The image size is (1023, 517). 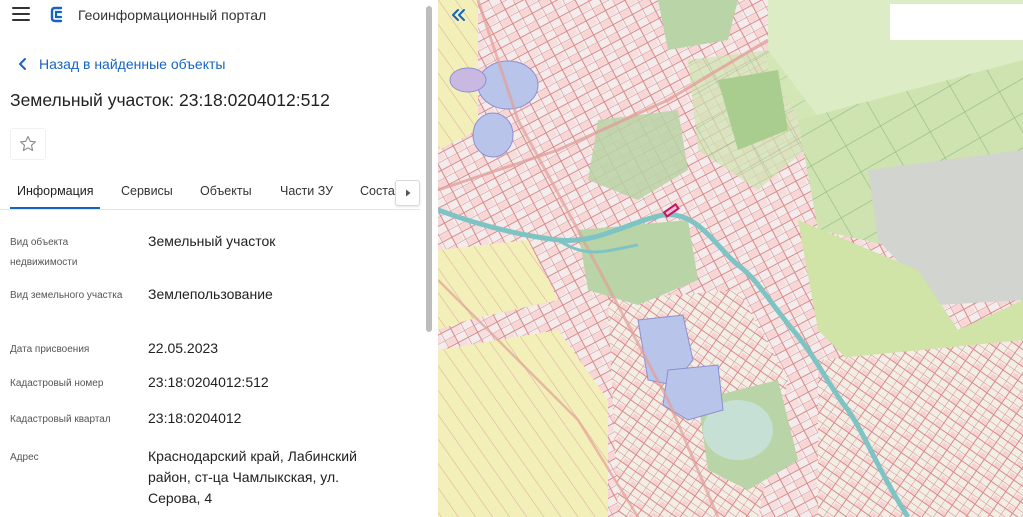 I want to click on map-search-box, so click(x=956, y=22).